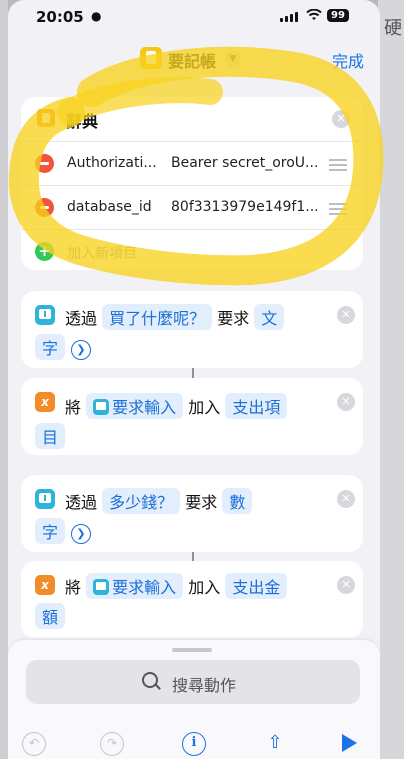 The image size is (404, 759). What do you see at coordinates (96, 16) in the screenshot?
I see `person-icon: ●` at bounding box center [96, 16].